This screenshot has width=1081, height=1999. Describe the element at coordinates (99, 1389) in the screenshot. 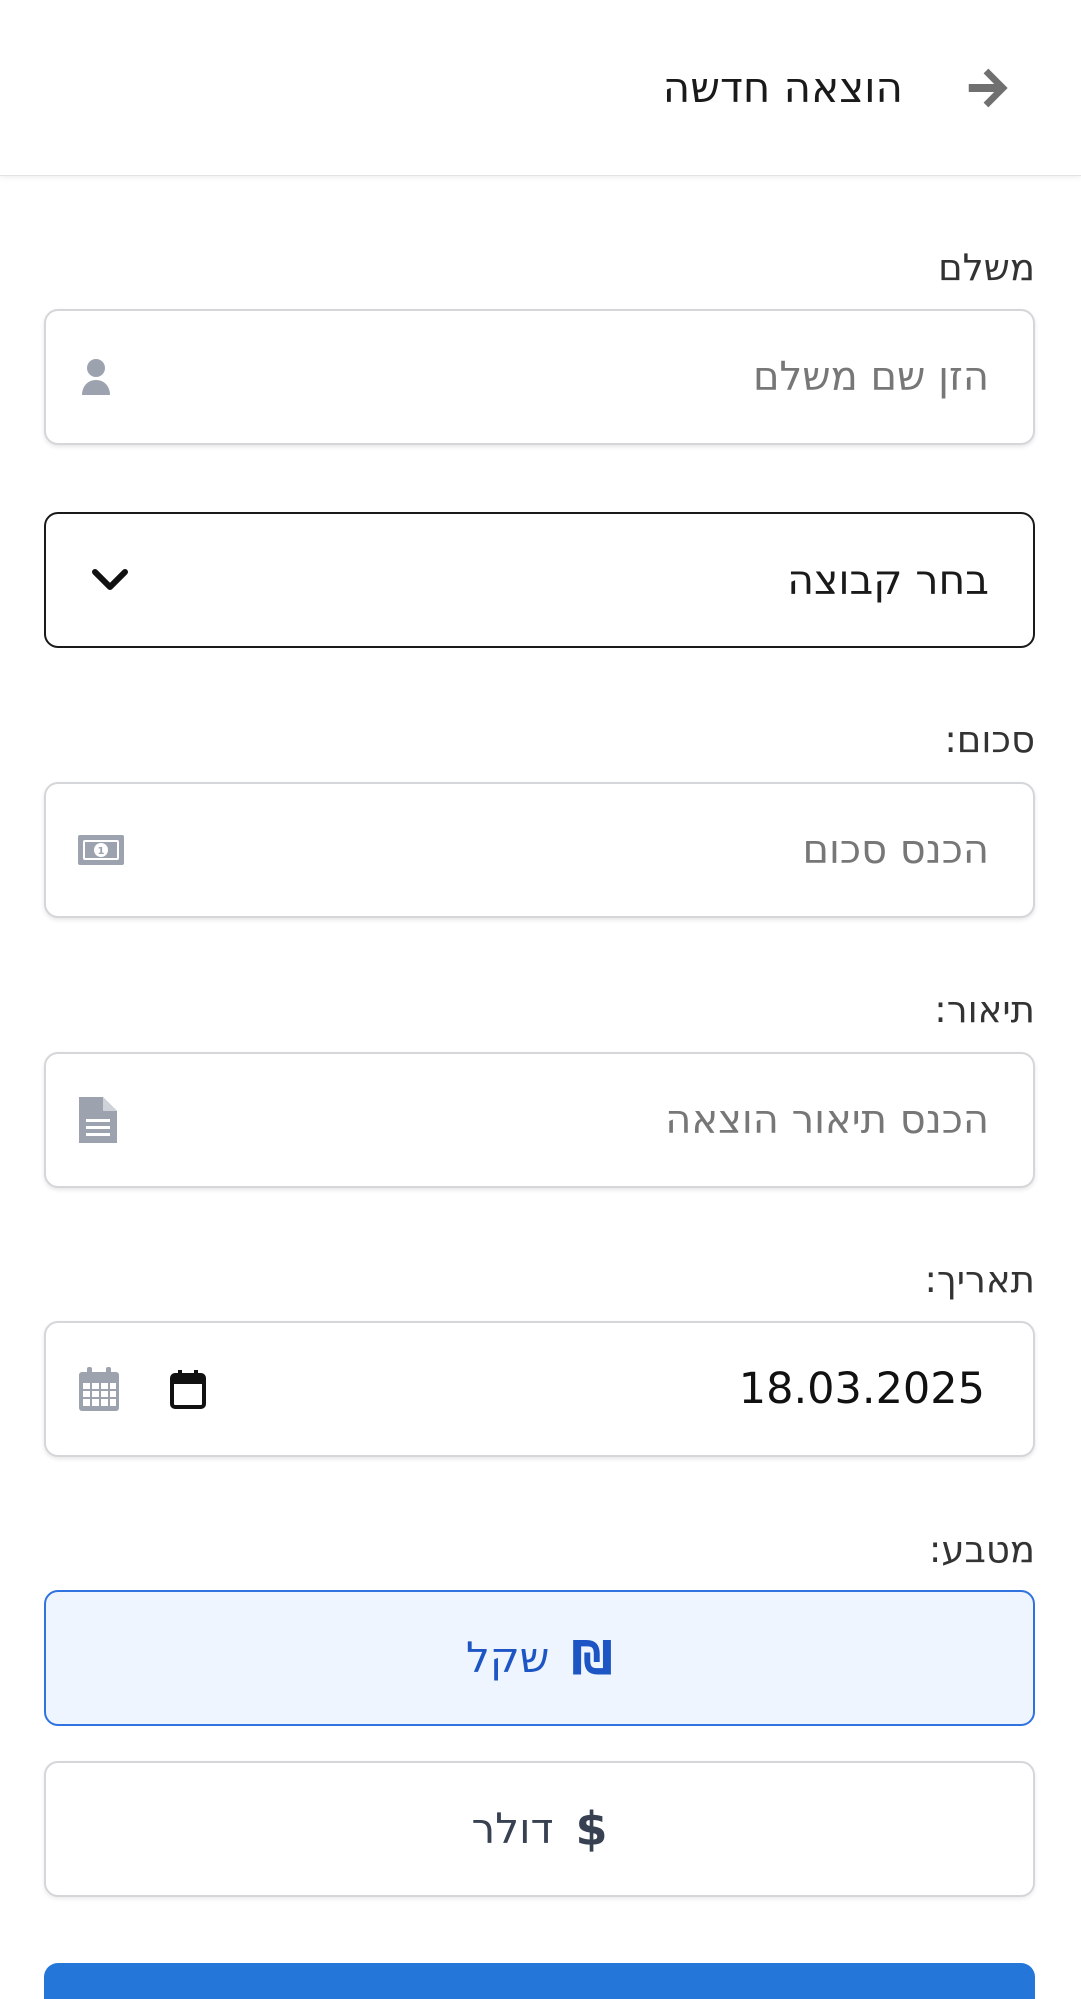

I see `calendar-icon` at that location.